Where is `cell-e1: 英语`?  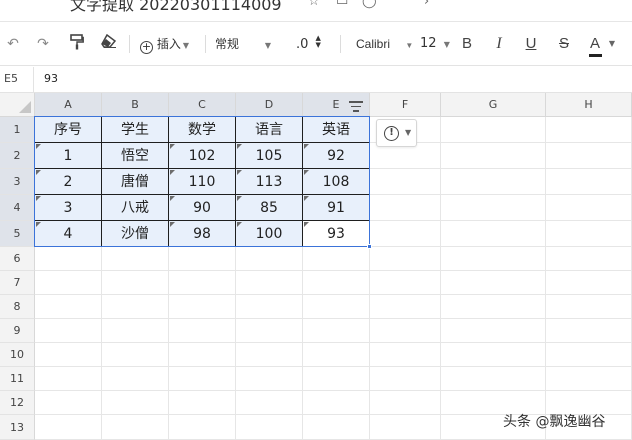 cell-e1: 英语 is located at coordinates (336, 130).